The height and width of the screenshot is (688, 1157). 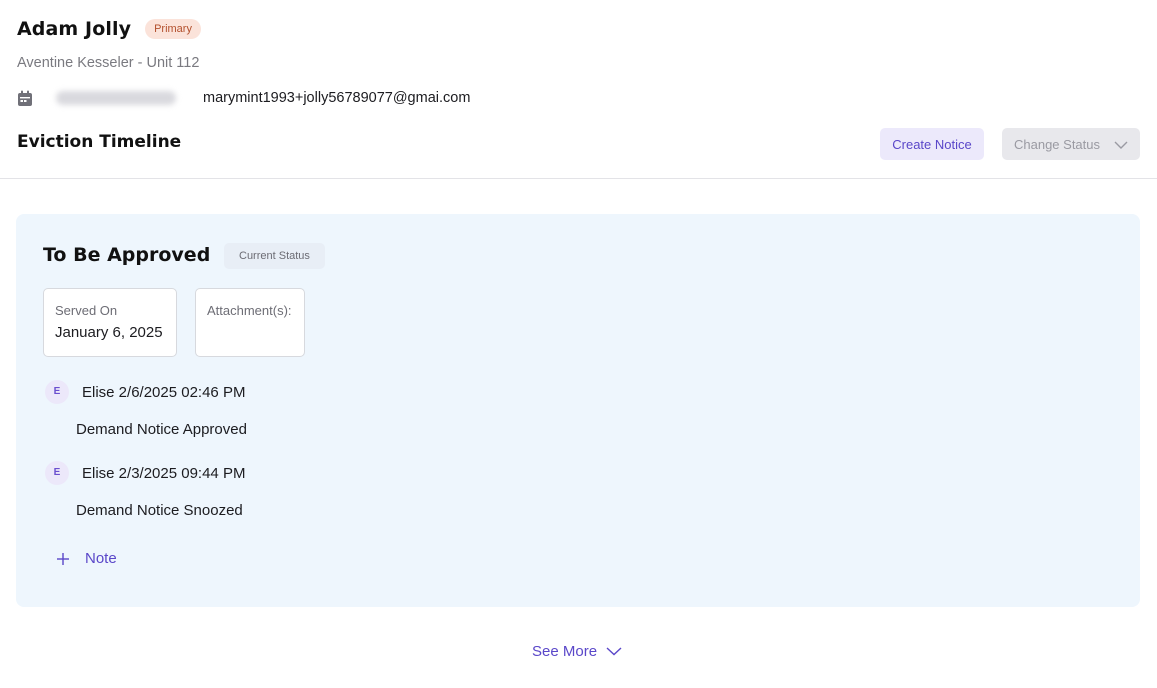 I want to click on change-status-button: Change Status, so click(x=1071, y=144).